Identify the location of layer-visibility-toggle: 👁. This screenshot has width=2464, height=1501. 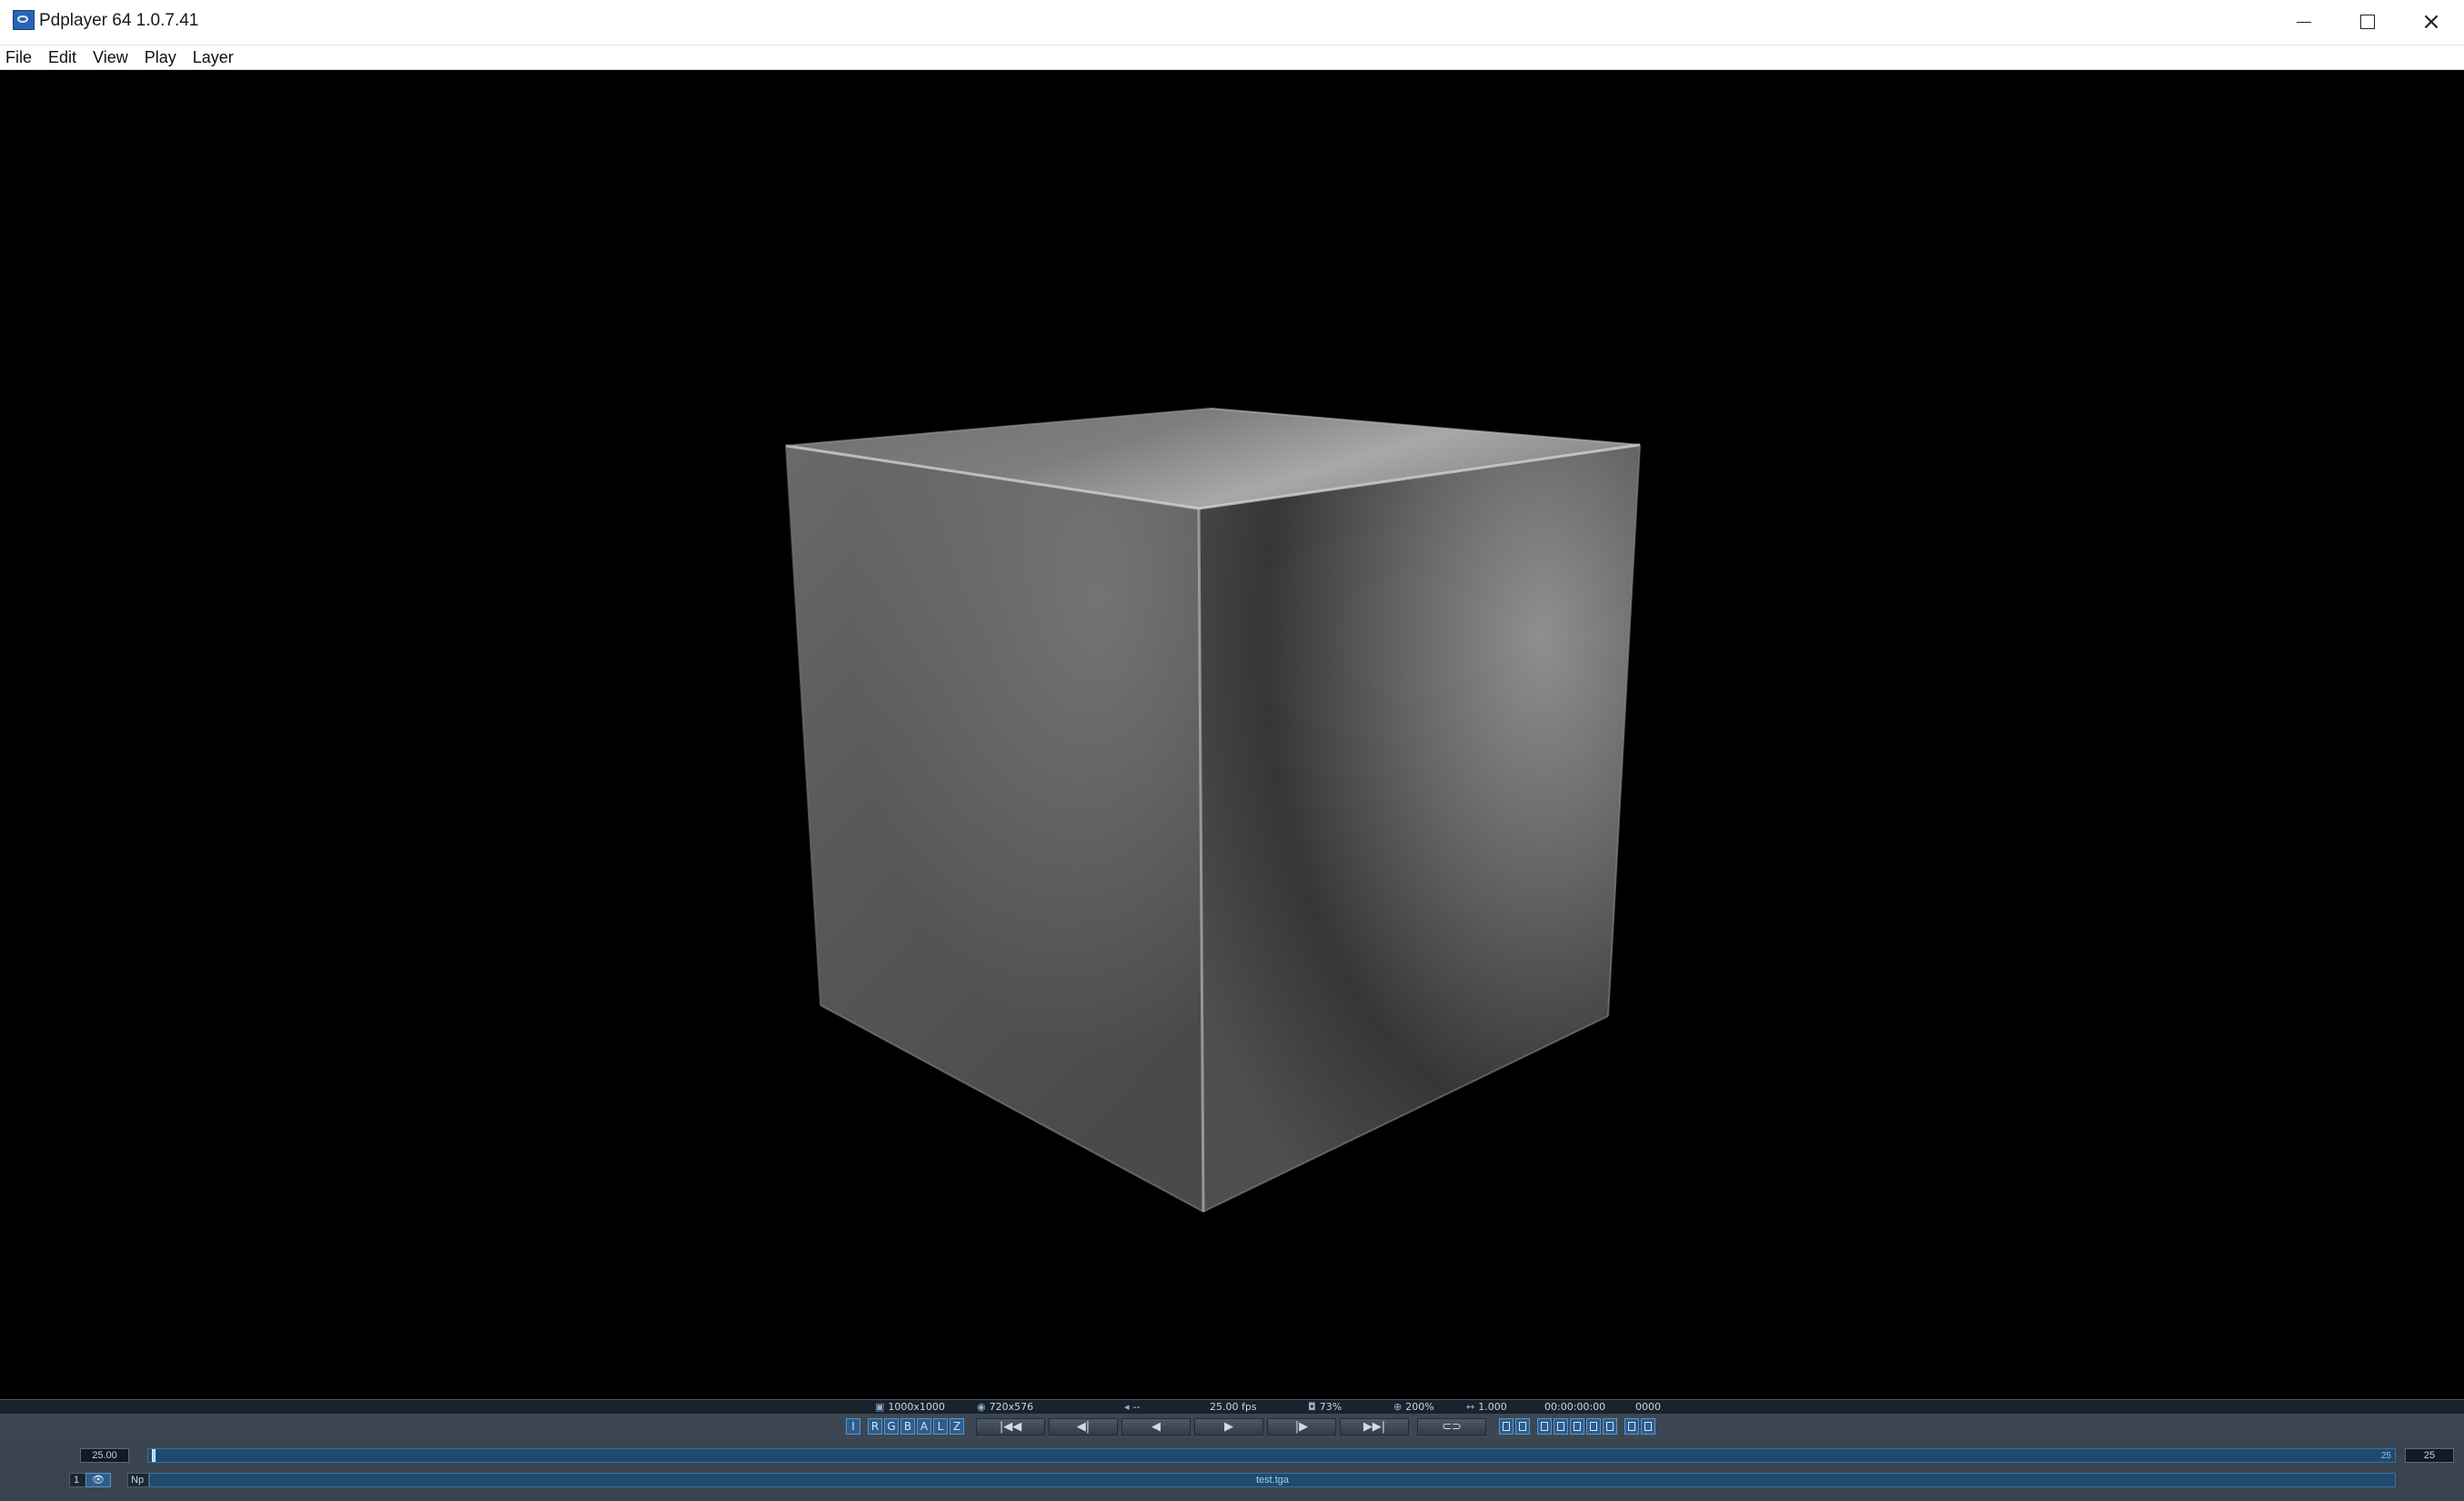
(98, 1480).